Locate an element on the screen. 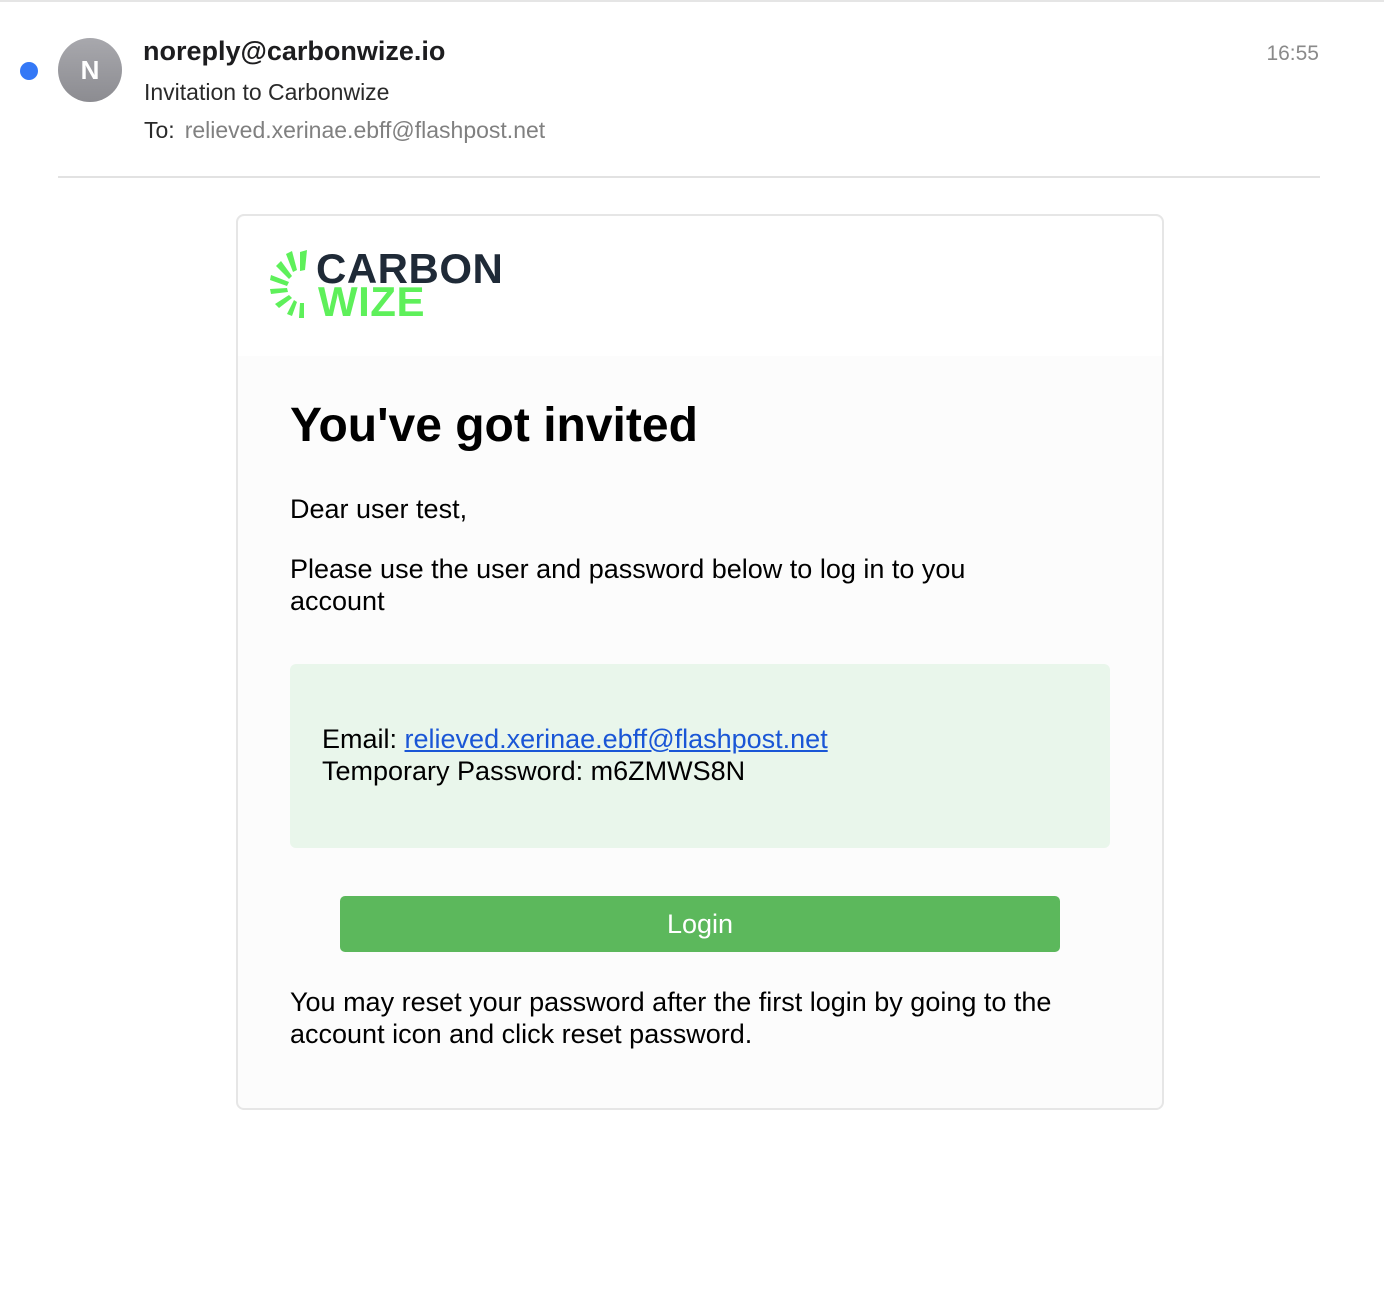 The width and height of the screenshot is (1384, 1292). email-greeting: Dear user test, is located at coordinates (379, 509).